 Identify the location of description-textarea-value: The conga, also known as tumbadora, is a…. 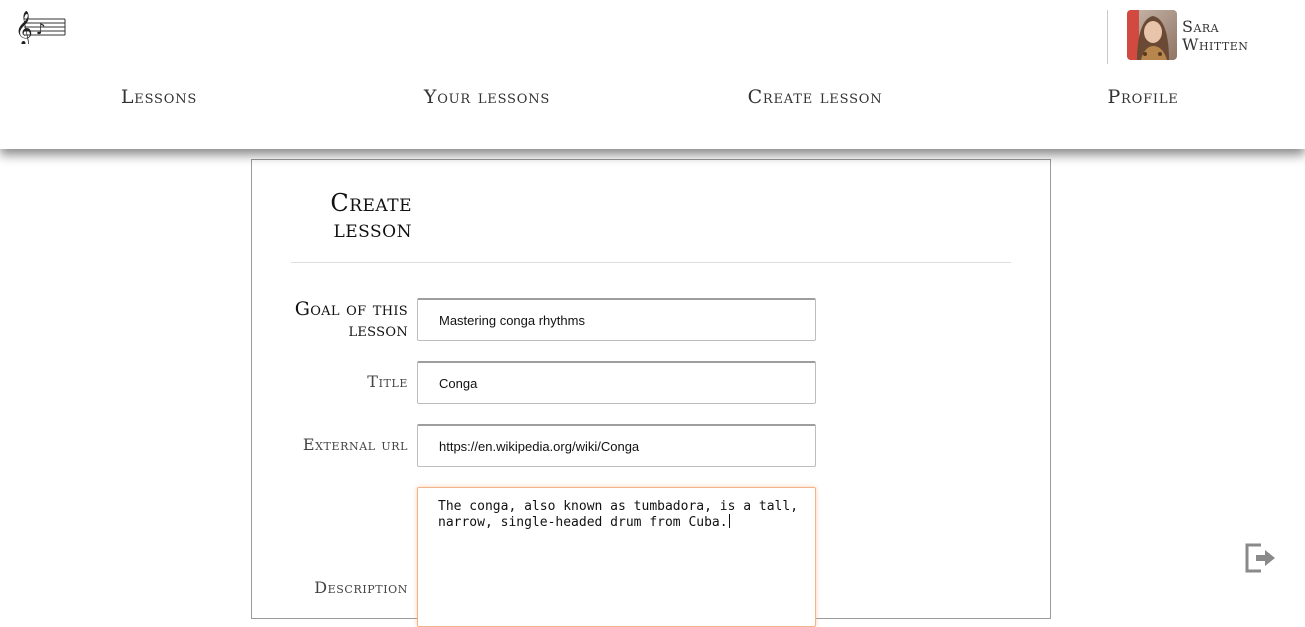
(620, 514).